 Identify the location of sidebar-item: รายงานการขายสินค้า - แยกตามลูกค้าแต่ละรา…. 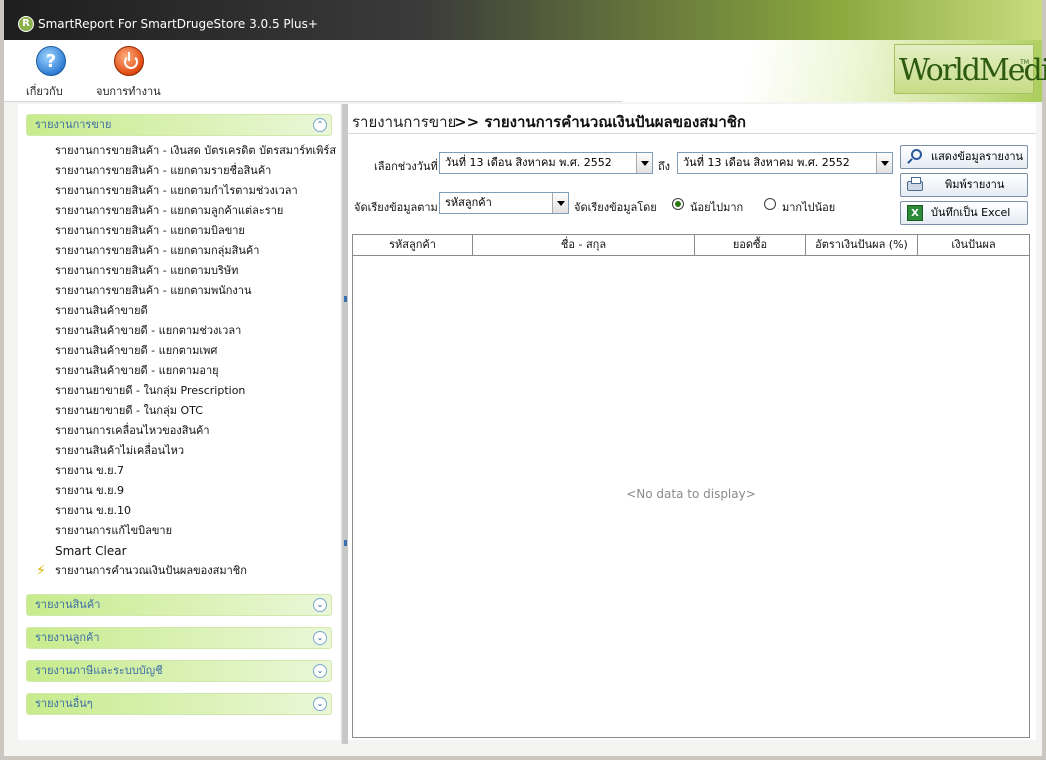
(169, 211).